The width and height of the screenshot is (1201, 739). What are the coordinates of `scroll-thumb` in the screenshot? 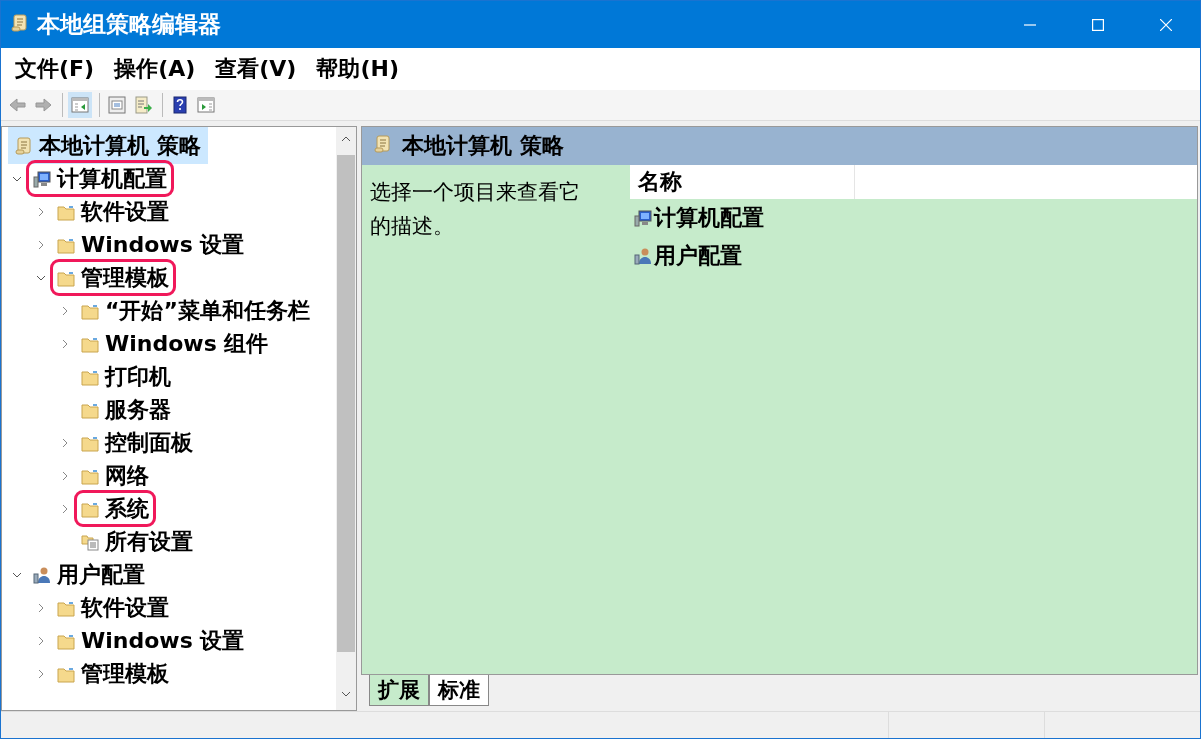 It's located at (346, 403).